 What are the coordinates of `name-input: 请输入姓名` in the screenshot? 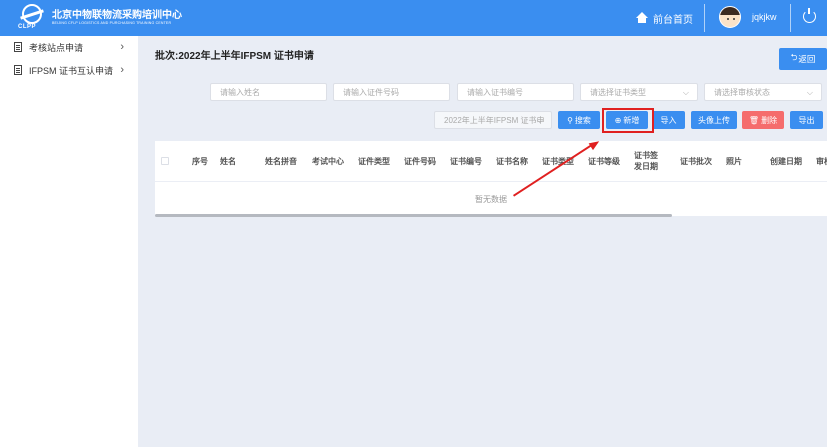 It's located at (268, 92).